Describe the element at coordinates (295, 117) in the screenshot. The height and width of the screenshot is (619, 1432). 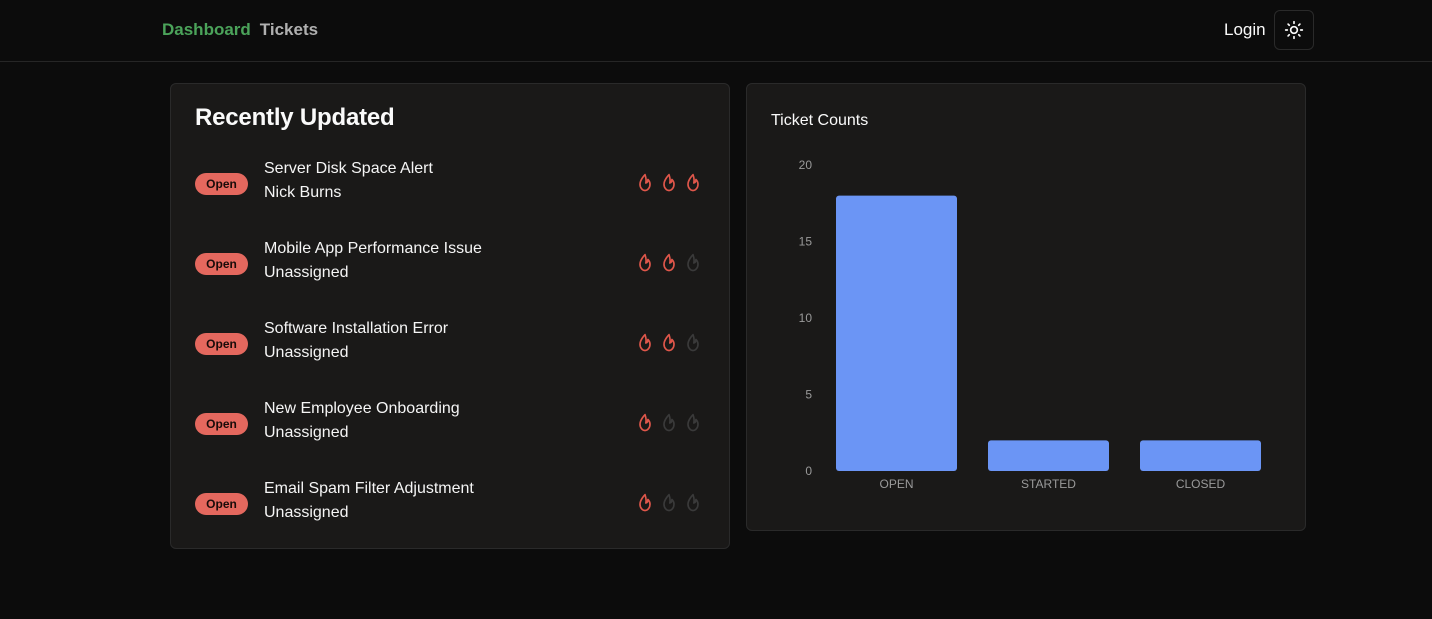
I see `recently-updated-title: Recently Updated` at that location.